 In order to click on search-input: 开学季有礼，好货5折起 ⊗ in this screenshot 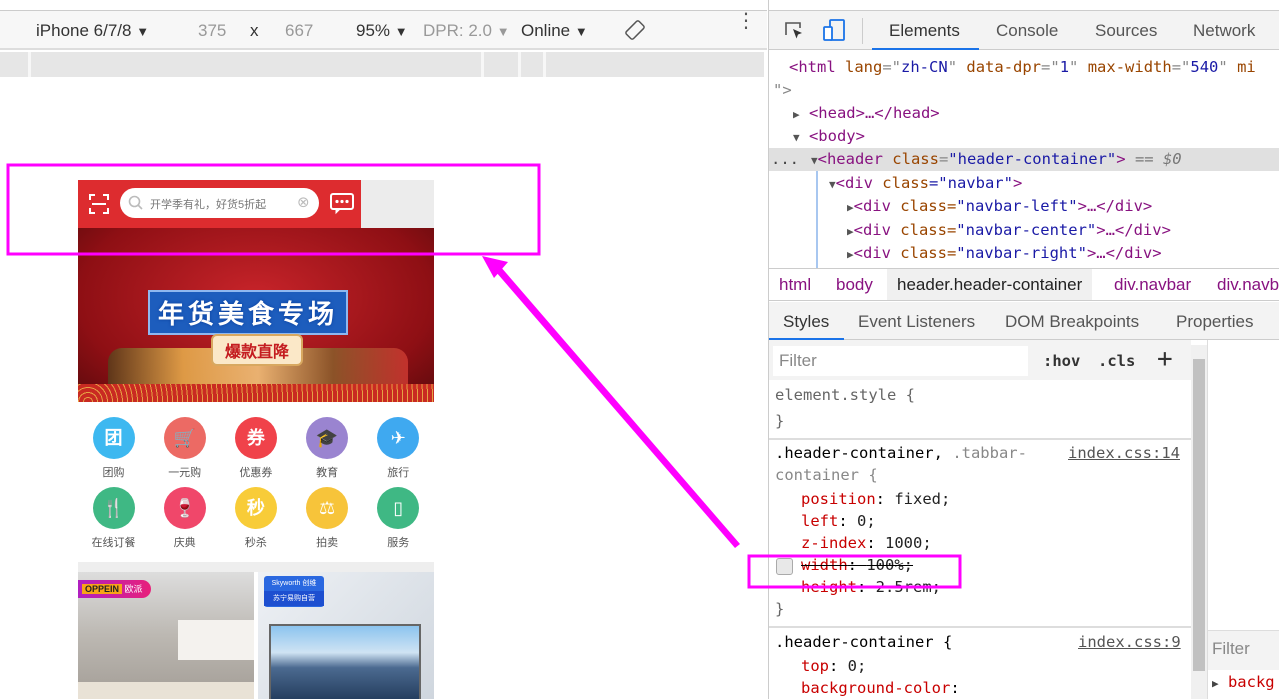, I will do `click(219, 203)`.